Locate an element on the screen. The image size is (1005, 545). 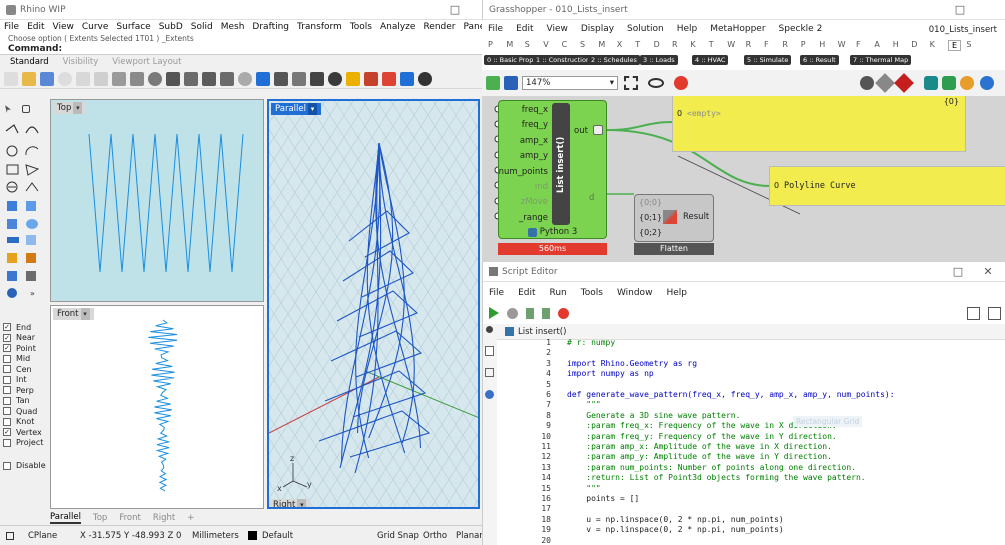
debug-icon is located at coordinates (512, 313).